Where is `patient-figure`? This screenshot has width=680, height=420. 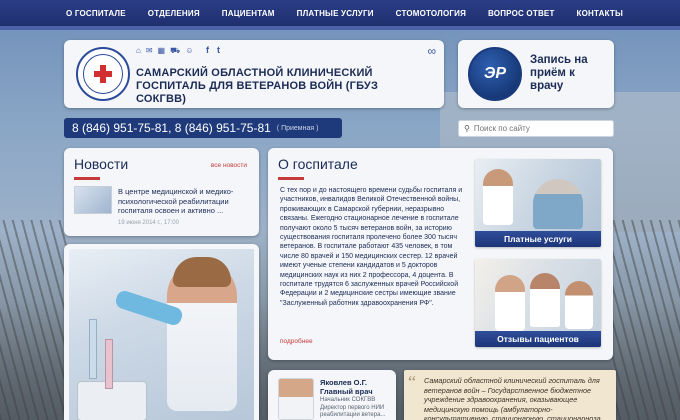 patient-figure is located at coordinates (558, 204).